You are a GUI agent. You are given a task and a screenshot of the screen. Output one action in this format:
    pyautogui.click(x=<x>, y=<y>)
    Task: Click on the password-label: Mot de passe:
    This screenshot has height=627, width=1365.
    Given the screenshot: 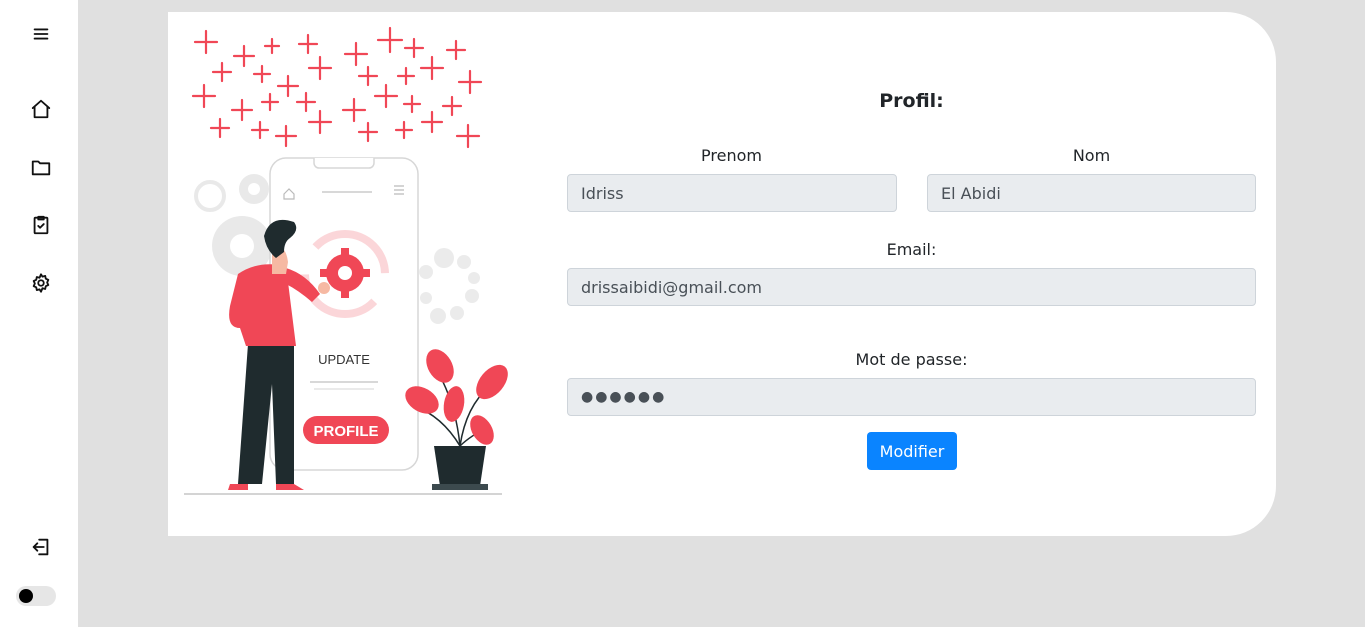 What is the action you would take?
    pyautogui.click(x=911, y=359)
    